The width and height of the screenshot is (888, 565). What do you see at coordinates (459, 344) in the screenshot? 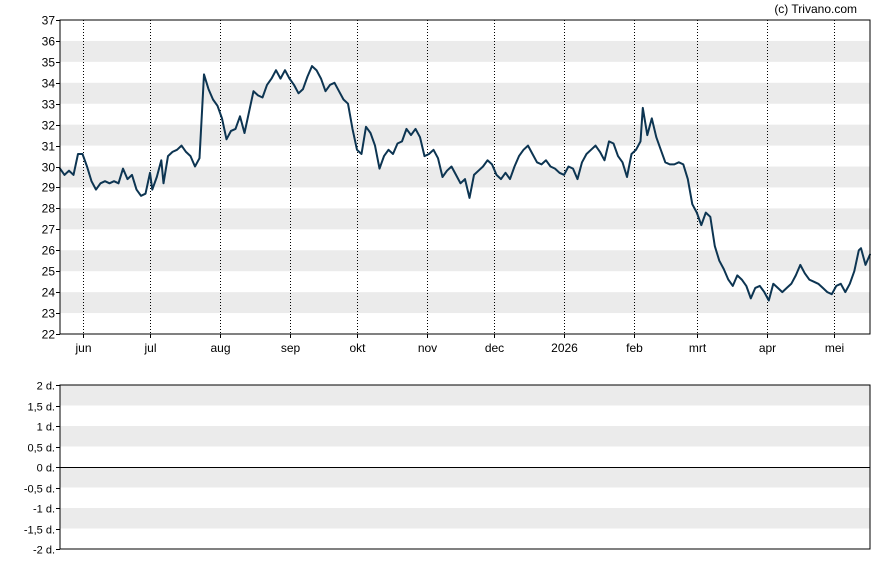
I see `price-chart-x-axis: jun jul aug sep okt nov dec 2026 feb mrt apr mei` at bounding box center [459, 344].